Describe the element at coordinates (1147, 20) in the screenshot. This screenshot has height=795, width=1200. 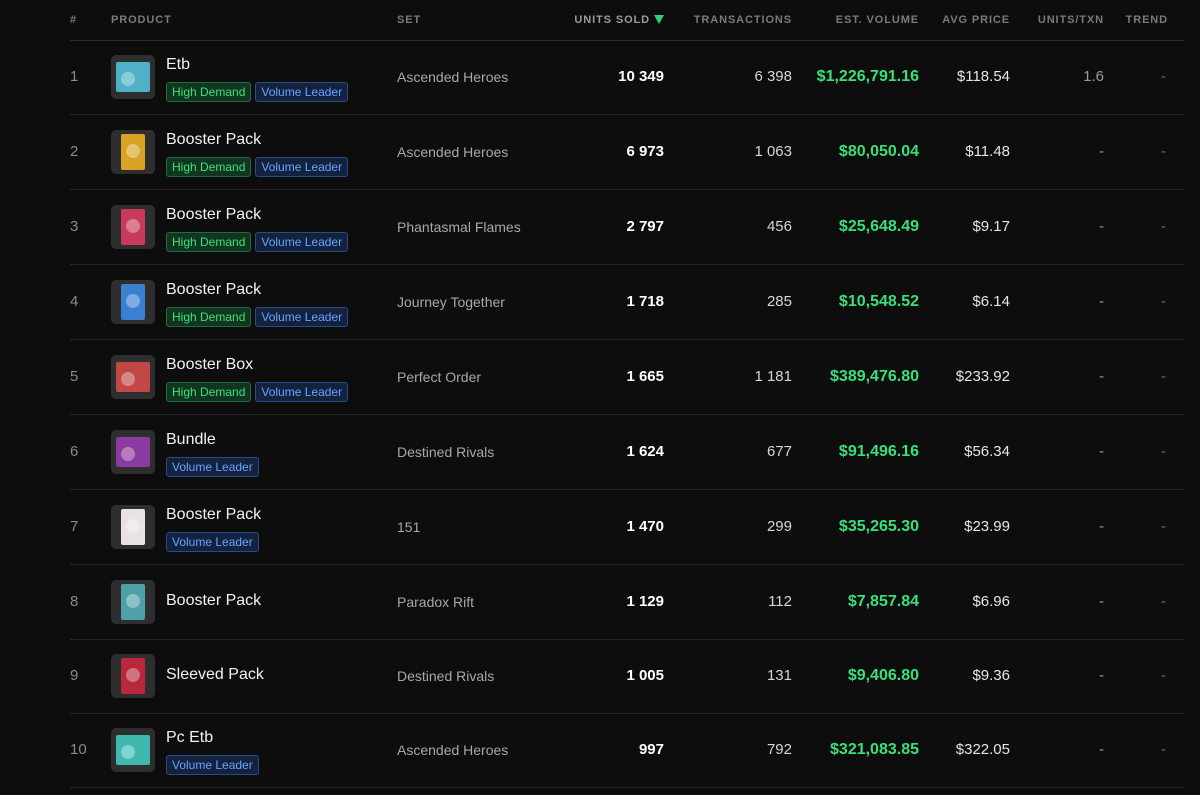
I see `col-trend-header: TREND` at that location.